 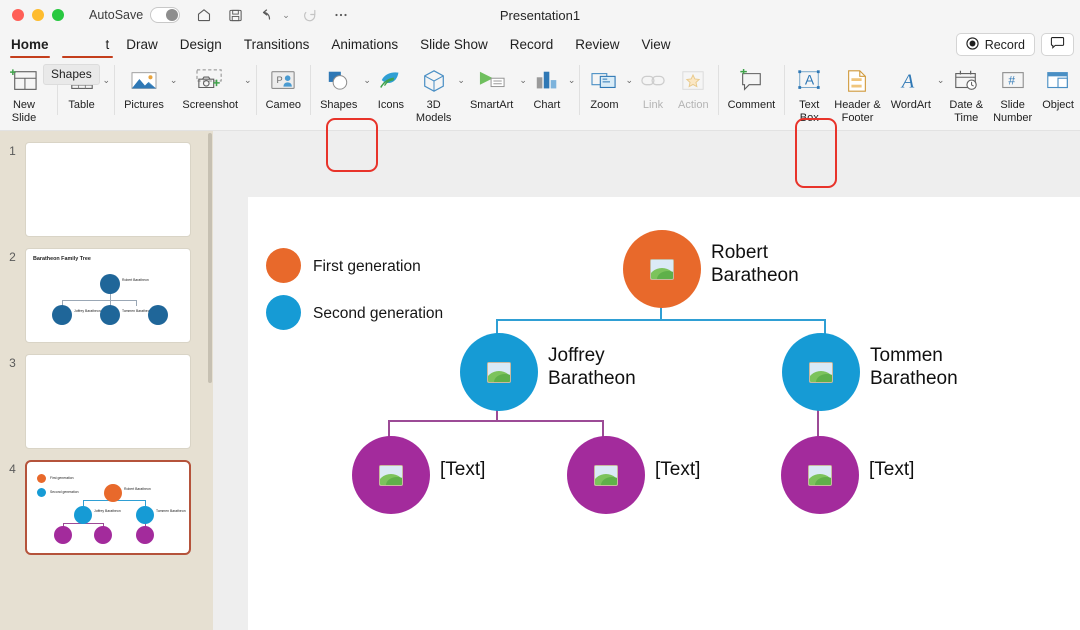 I want to click on shapes-label: Shapes, so click(x=339, y=105).